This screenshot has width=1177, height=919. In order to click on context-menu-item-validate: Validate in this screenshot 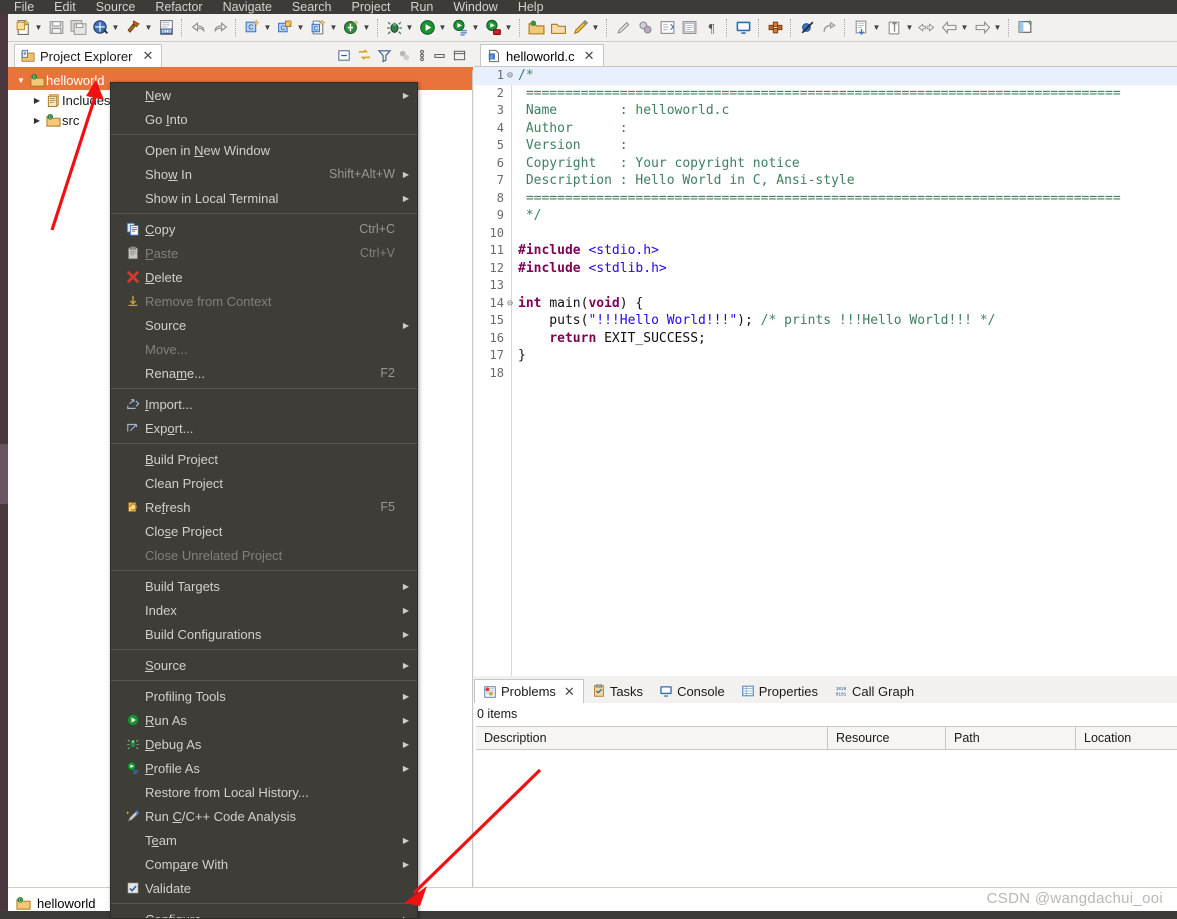, I will do `click(264, 888)`.